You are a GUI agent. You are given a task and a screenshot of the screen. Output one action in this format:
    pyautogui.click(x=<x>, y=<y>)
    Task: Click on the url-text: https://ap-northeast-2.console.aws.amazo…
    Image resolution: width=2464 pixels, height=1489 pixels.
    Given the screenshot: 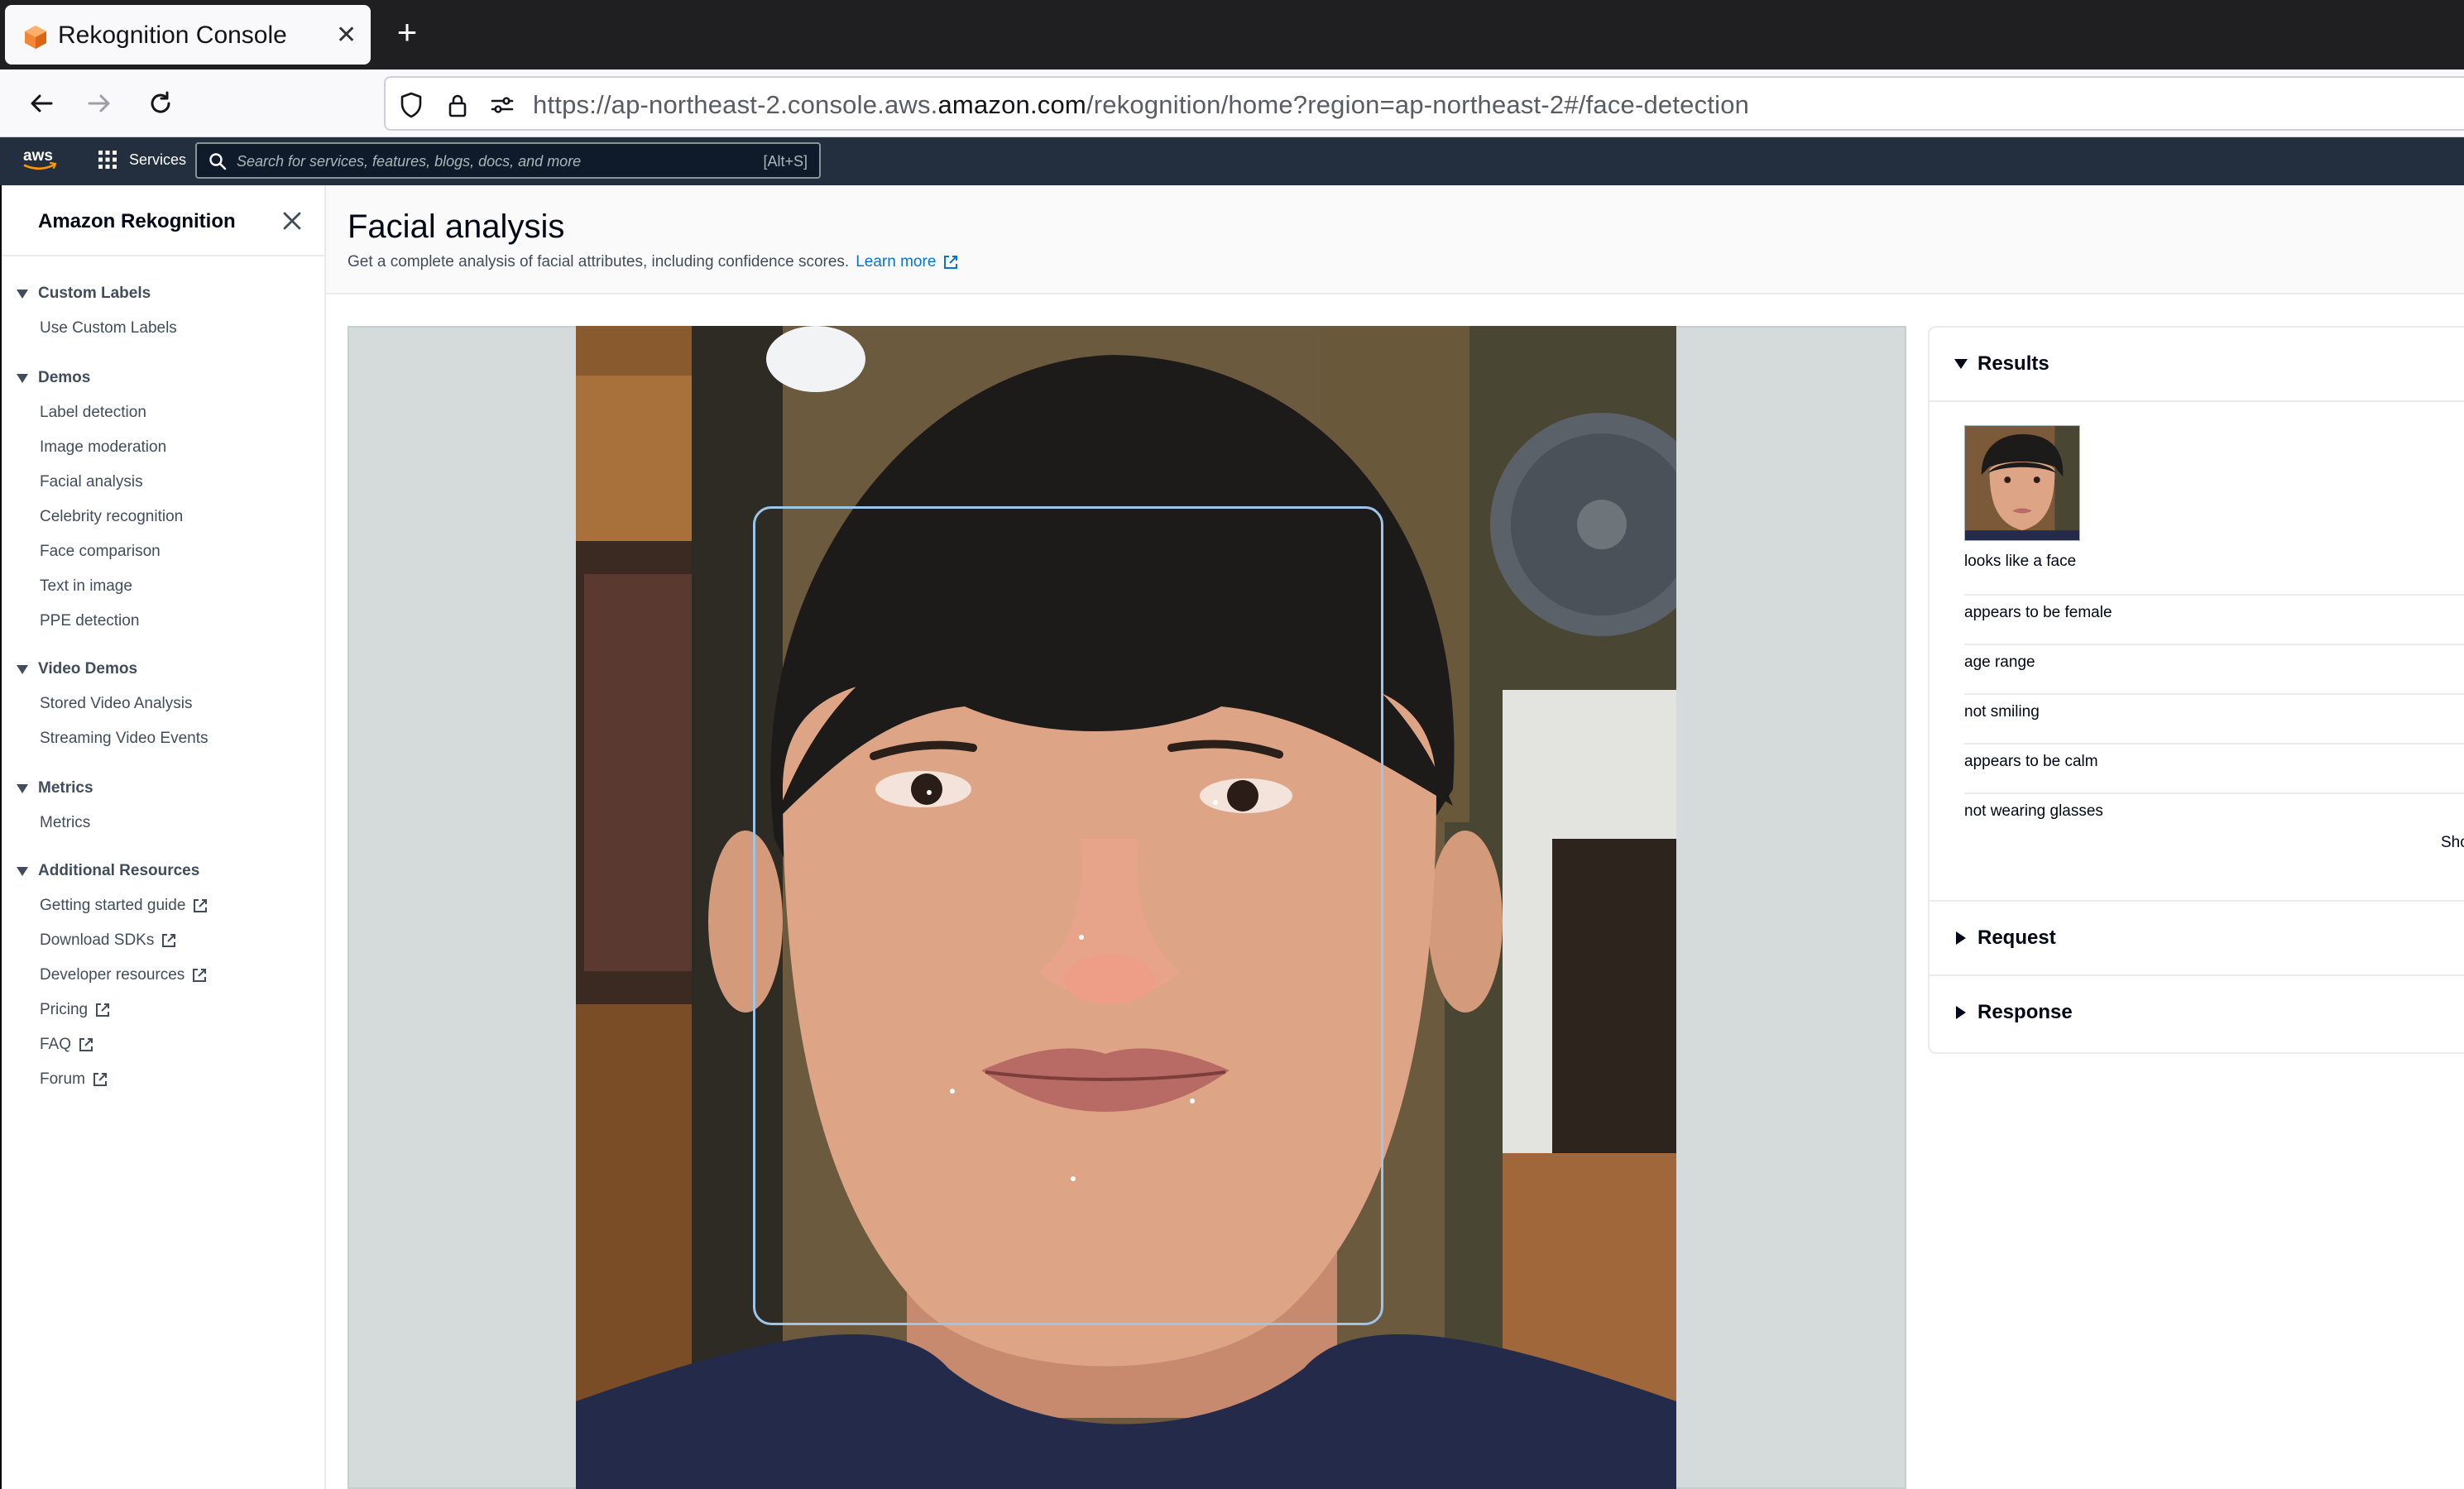 What is the action you would take?
    pyautogui.click(x=1141, y=105)
    